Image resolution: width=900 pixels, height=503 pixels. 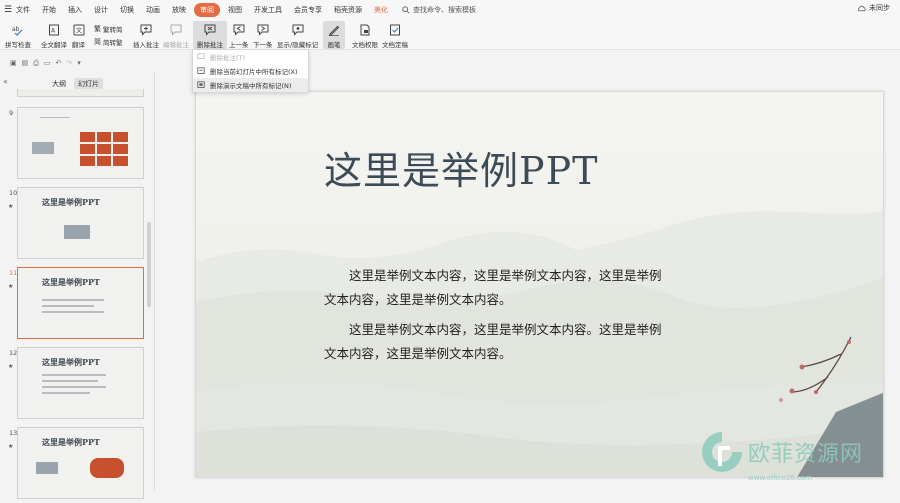 What do you see at coordinates (496, 342) in the screenshot?
I see `slide-paragraph: 这里是举例文本内容，这里是举例文本内容。这里是举例文本内容，这里是举例文本内容。` at bounding box center [496, 342].